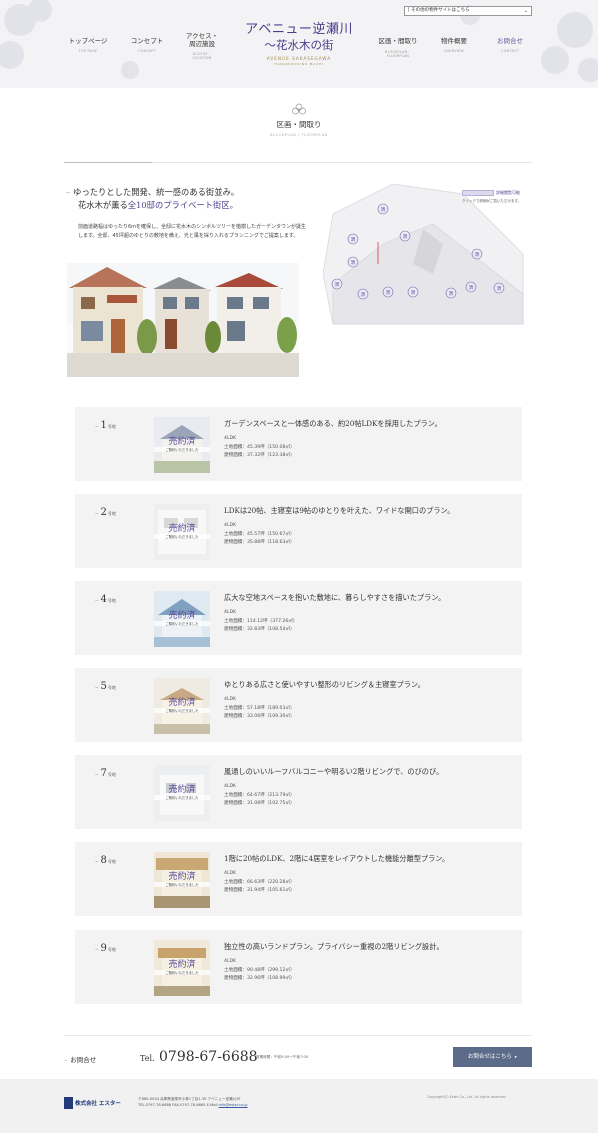 The width and height of the screenshot is (598, 1133). I want to click on nav-access-label-2: 周辺施設, so click(202, 44).